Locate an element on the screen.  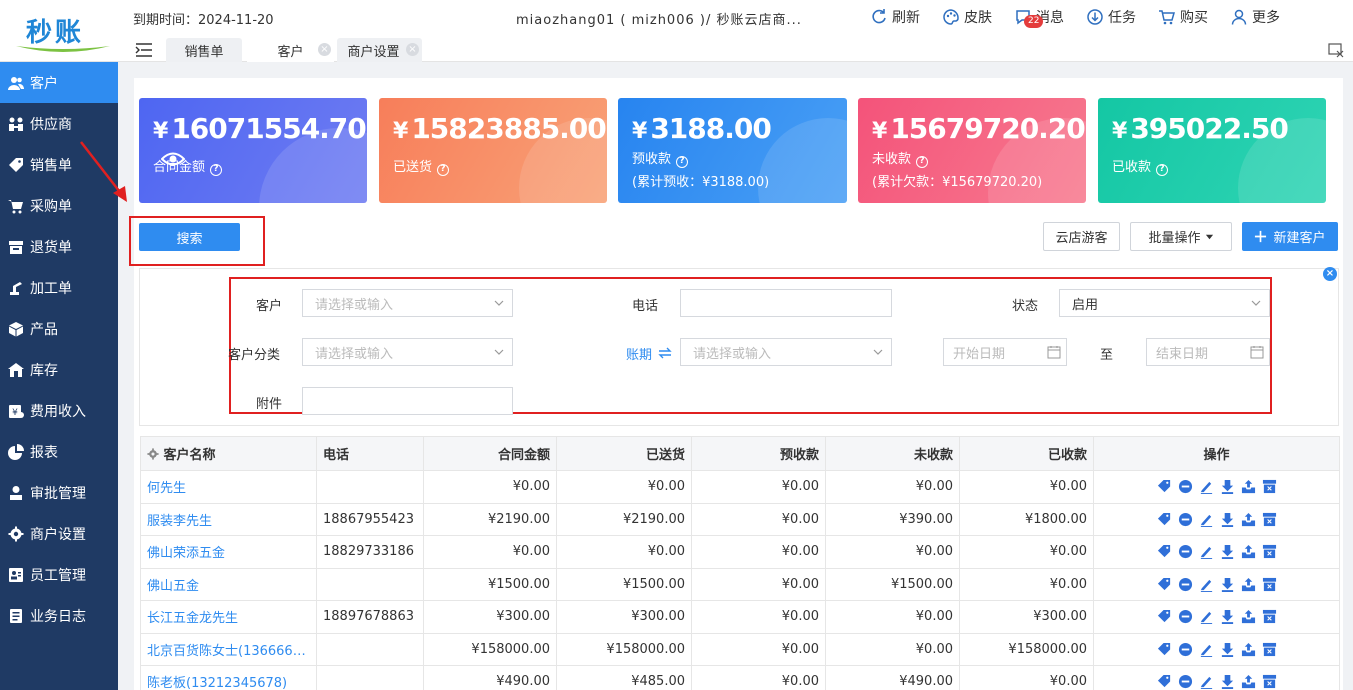
tab-merchant-settings: 商户设置 × is located at coordinates (379, 50).